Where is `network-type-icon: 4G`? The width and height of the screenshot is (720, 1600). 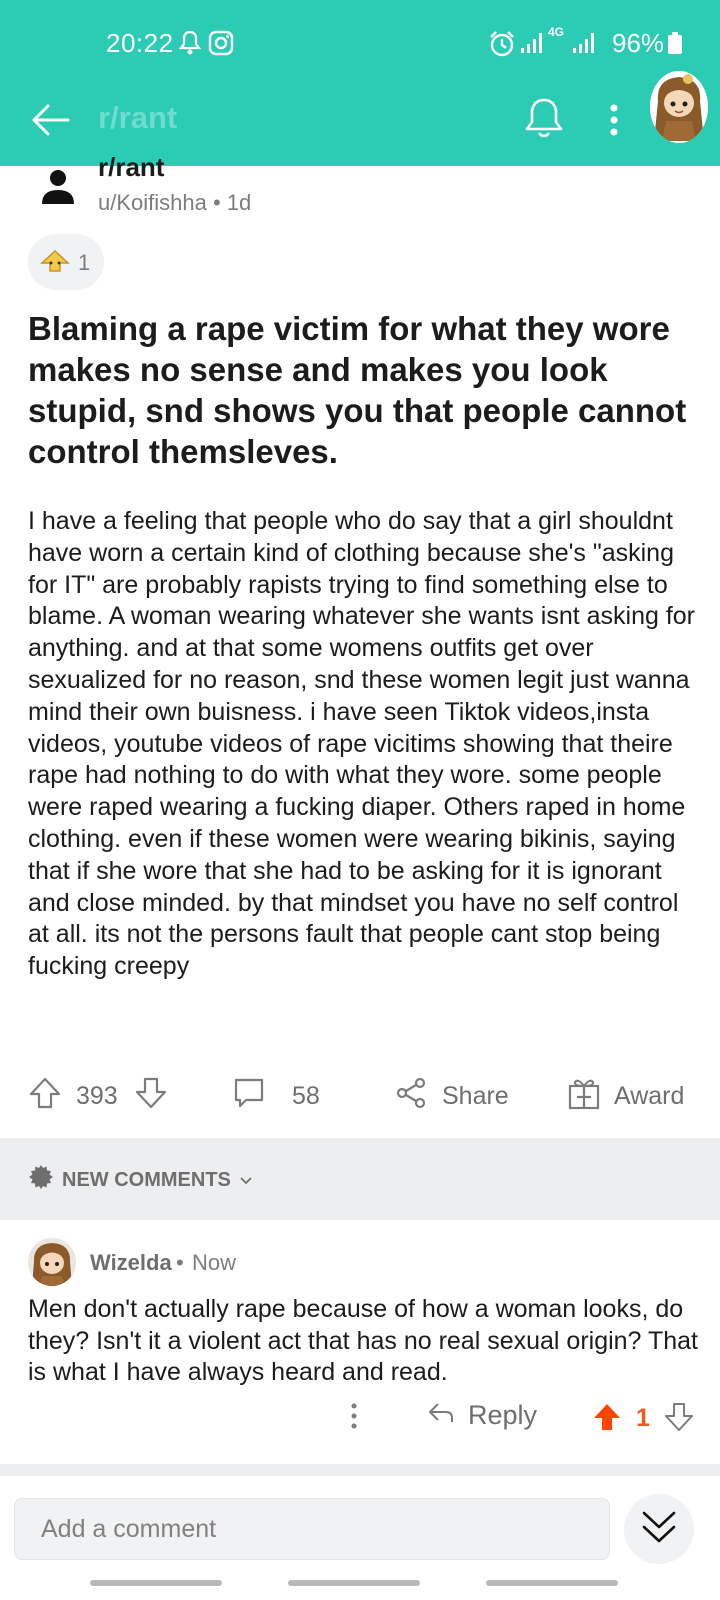 network-type-icon: 4G is located at coordinates (556, 32).